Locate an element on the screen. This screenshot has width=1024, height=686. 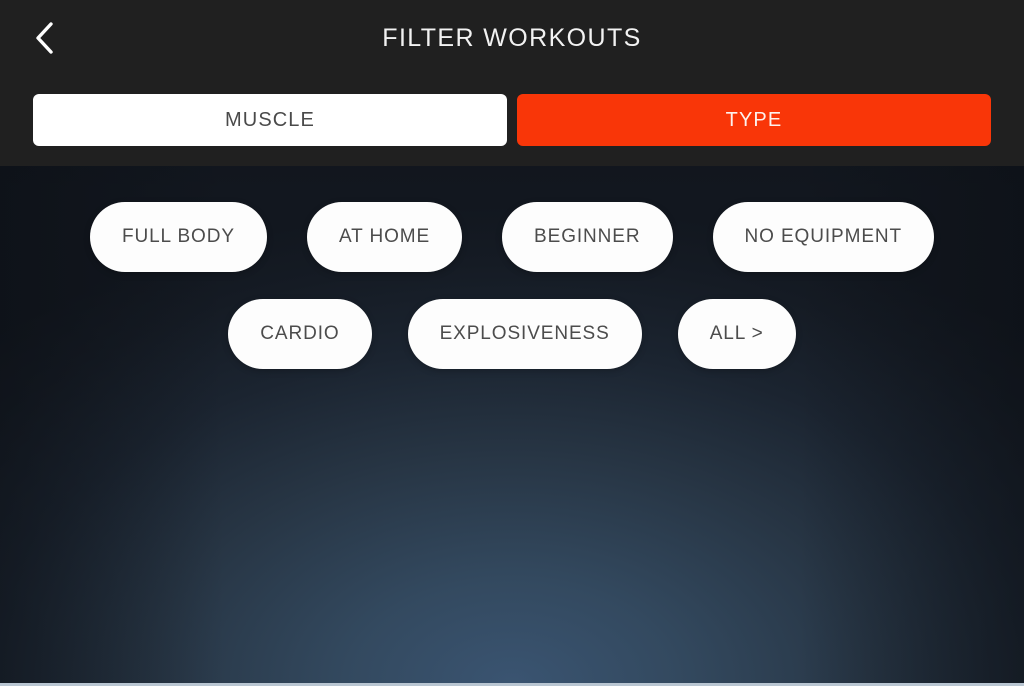
filter-pill-explosiveness: EXPLOSIVENESS is located at coordinates (524, 334).